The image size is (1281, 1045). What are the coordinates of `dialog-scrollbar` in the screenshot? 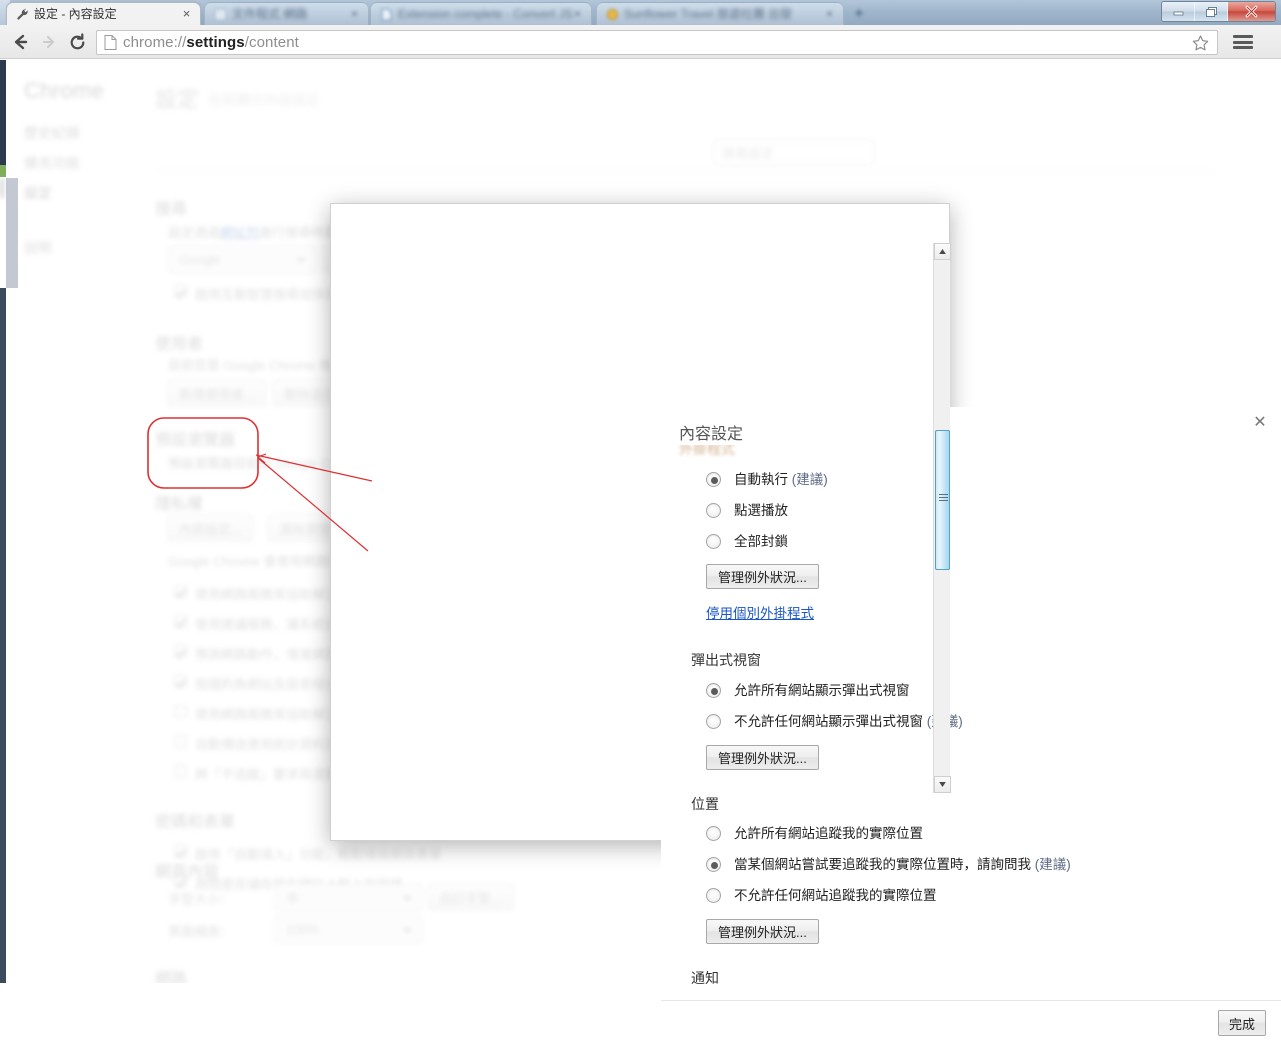 It's located at (942, 518).